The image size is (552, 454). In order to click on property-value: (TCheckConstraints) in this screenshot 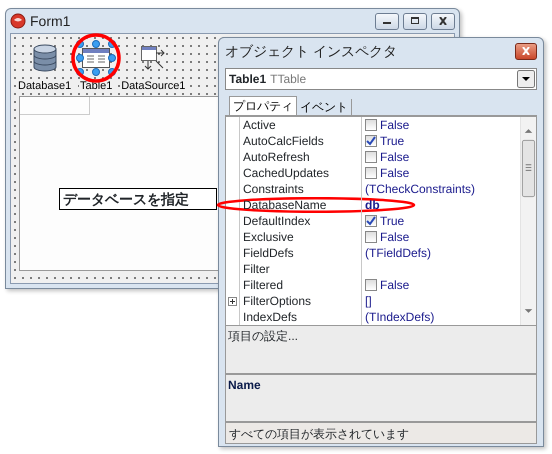, I will do `click(420, 189)`.